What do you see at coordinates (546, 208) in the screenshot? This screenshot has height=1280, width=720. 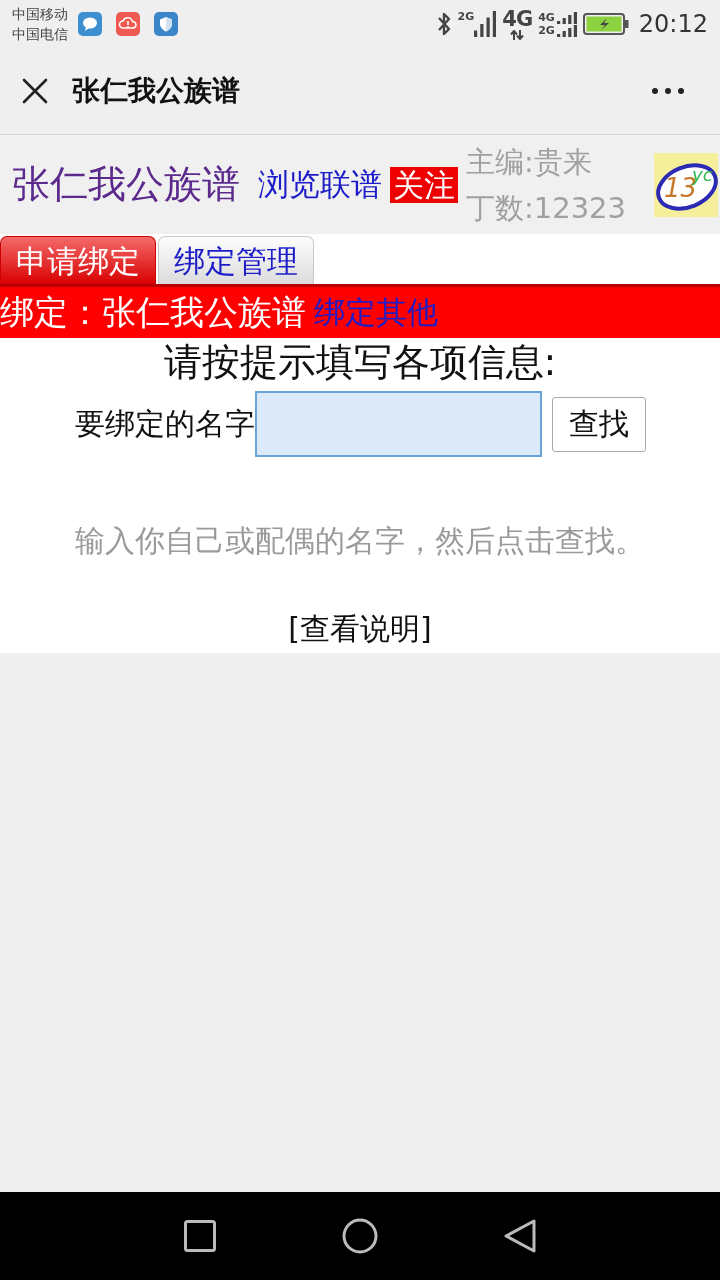 I see `member-count: 丁数:12323` at bounding box center [546, 208].